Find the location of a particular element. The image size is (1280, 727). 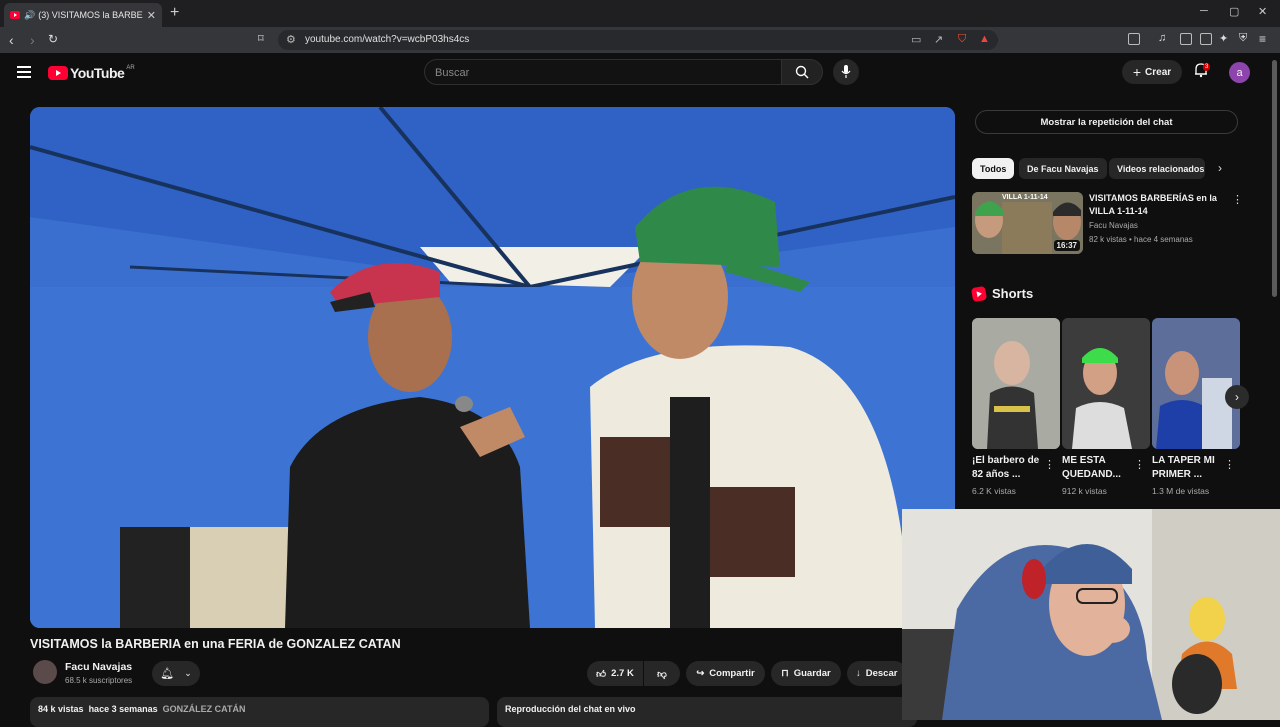

search-button is located at coordinates (802, 72).